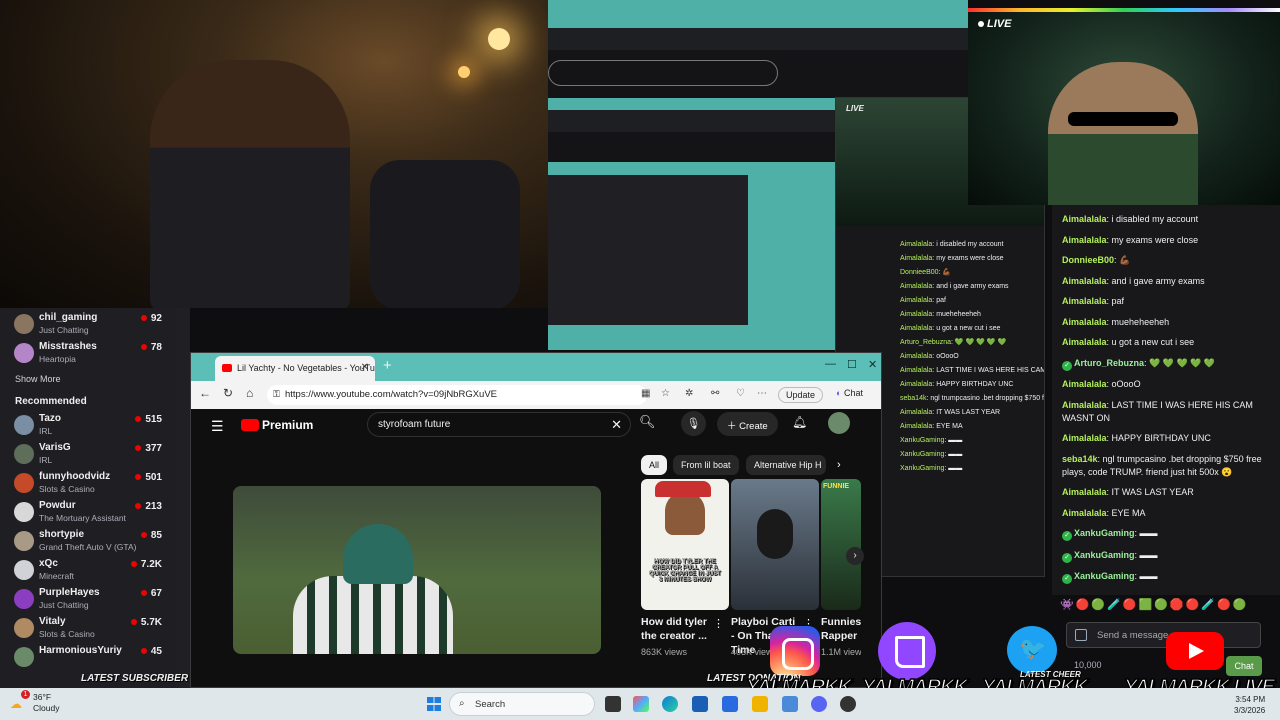  I want to click on nested-chat-message: Aimalalala: u got a new cut i see, so click(950, 328).